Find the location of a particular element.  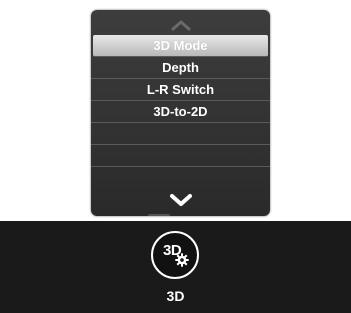

scroll-down-button is located at coordinates (180, 200).